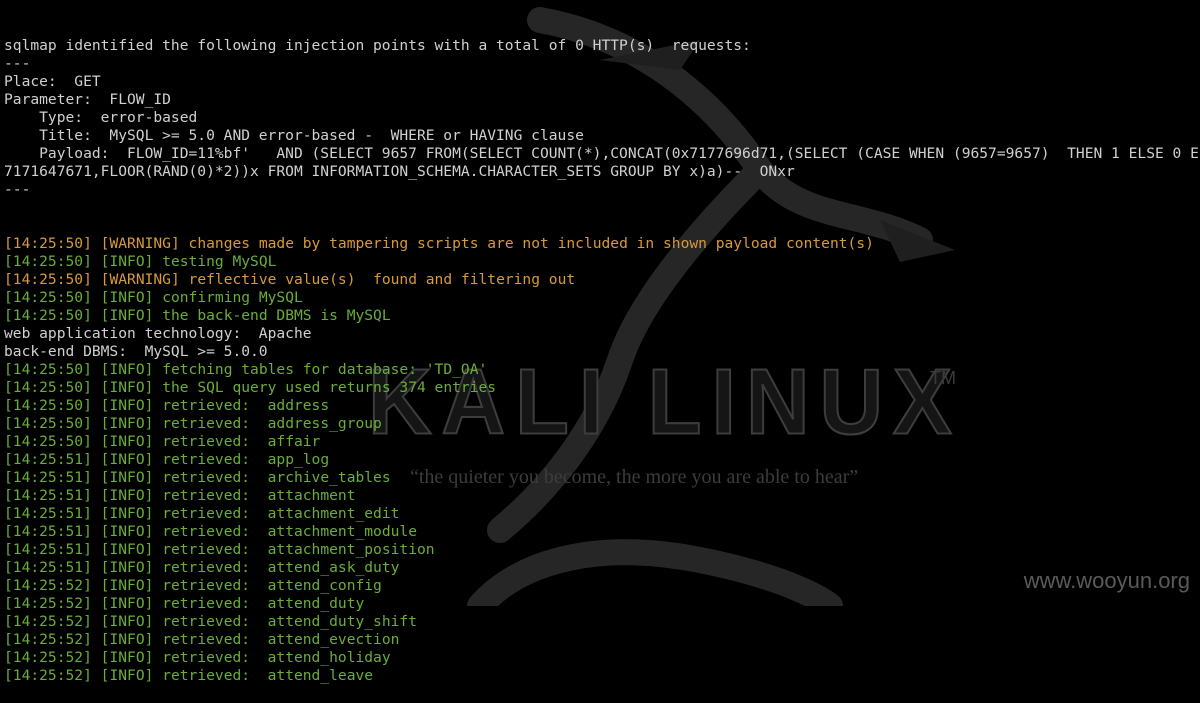  What do you see at coordinates (602, 496) in the screenshot?
I see `log-line: [14:25:51] [INFO] retrieved: attachment` at bounding box center [602, 496].